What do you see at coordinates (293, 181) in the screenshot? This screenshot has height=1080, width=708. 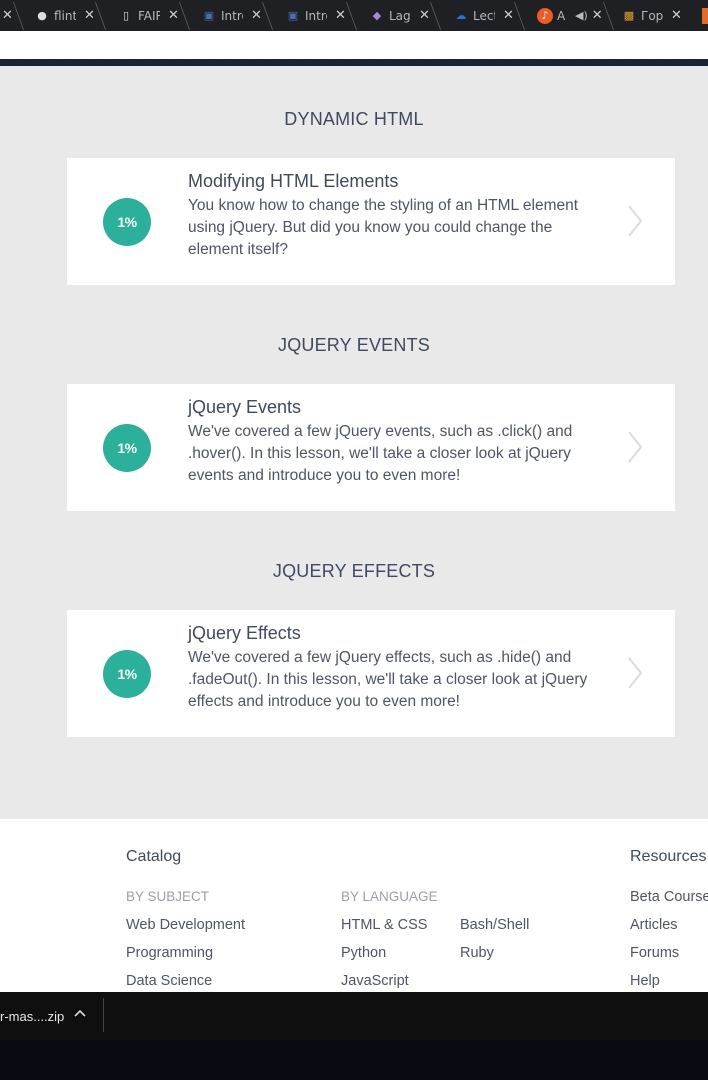 I see `lesson-title: Modifying HTML Elements` at bounding box center [293, 181].